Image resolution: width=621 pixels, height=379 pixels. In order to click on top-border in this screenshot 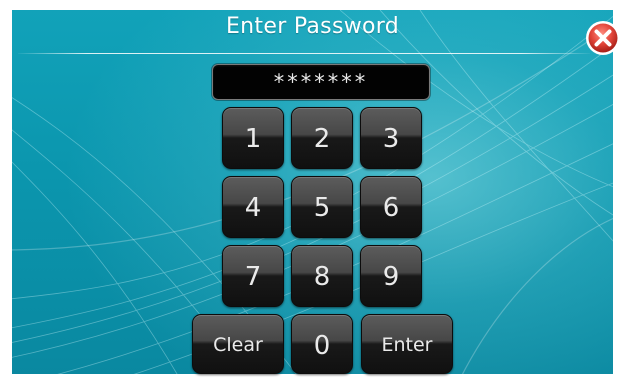, I will do `click(310, 5)`.